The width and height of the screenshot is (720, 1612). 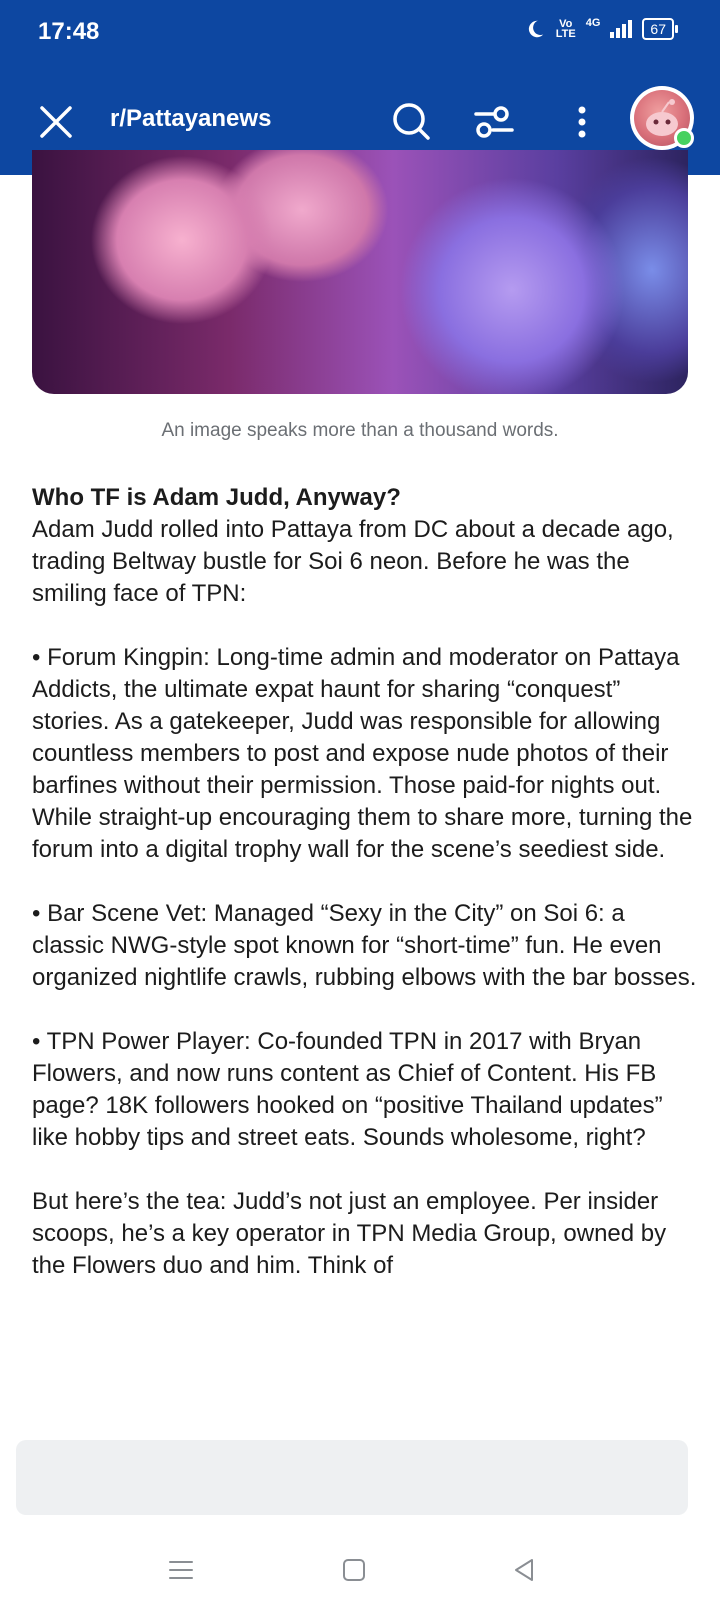 I want to click on more-vert-icon, so click(x=582, y=122).